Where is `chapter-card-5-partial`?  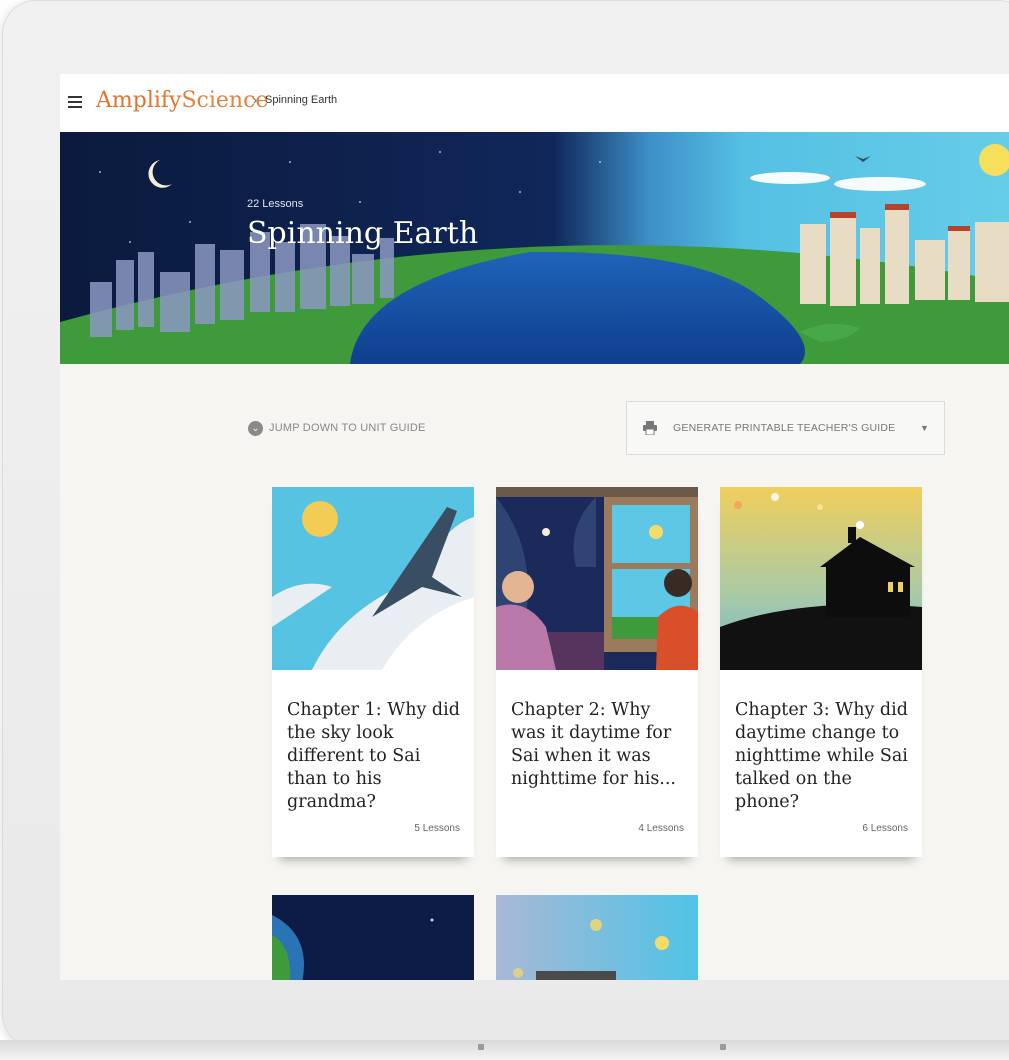 chapter-card-5-partial is located at coordinates (597, 937).